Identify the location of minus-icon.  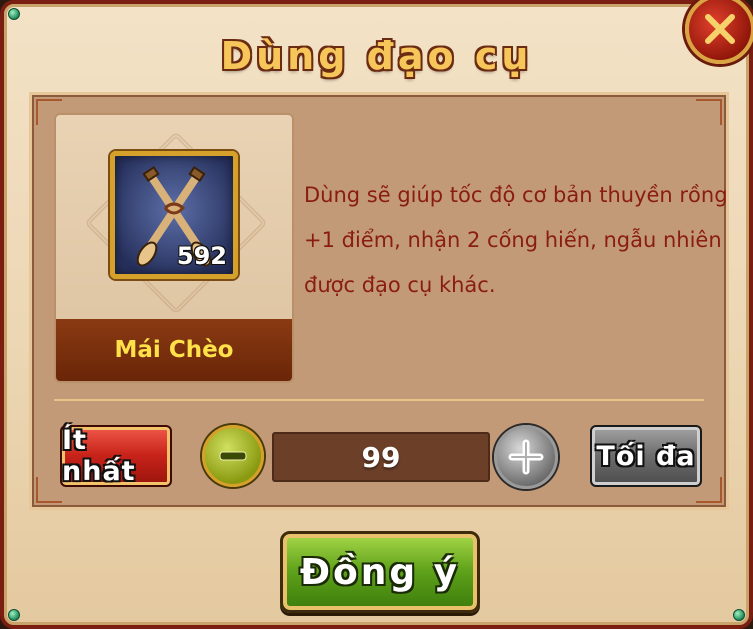
(233, 456).